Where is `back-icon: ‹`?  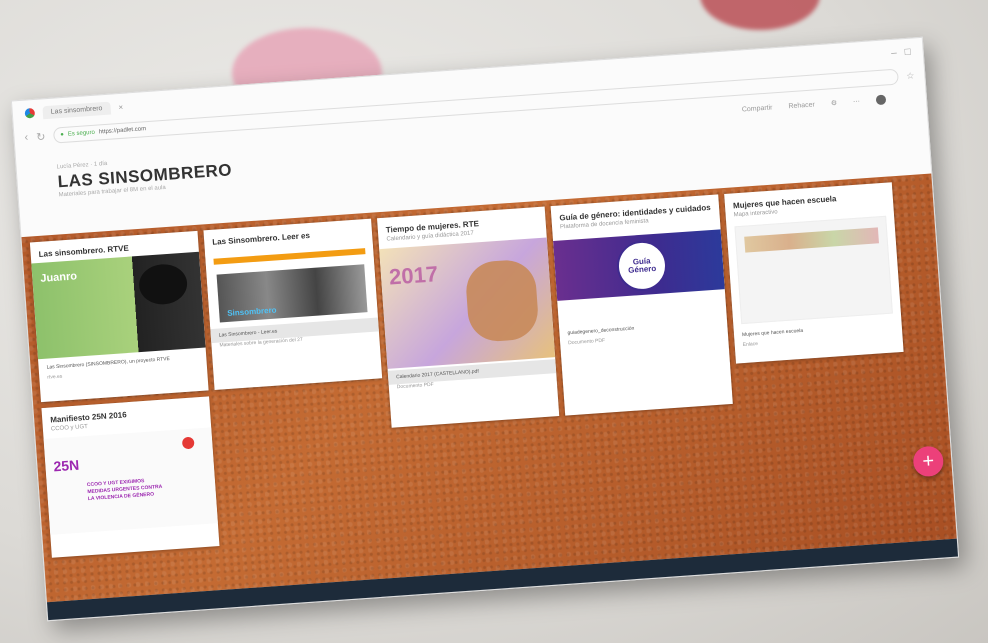
back-icon: ‹ is located at coordinates (26, 137).